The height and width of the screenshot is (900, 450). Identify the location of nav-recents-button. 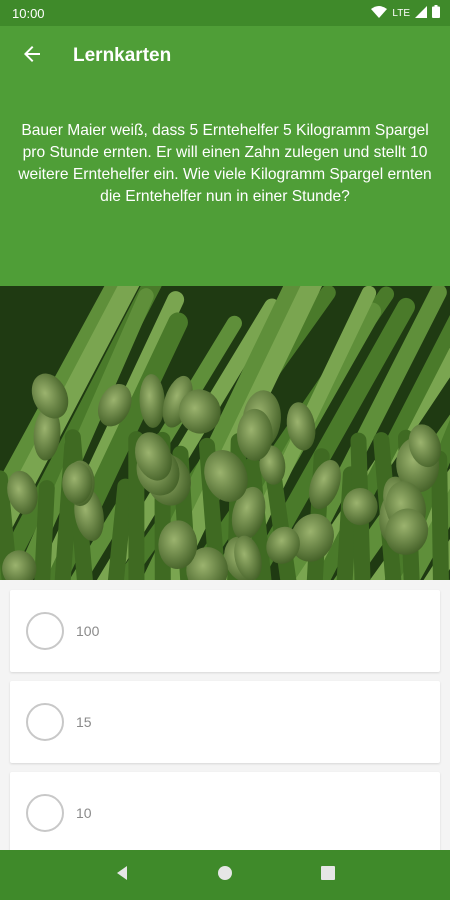
(328, 875).